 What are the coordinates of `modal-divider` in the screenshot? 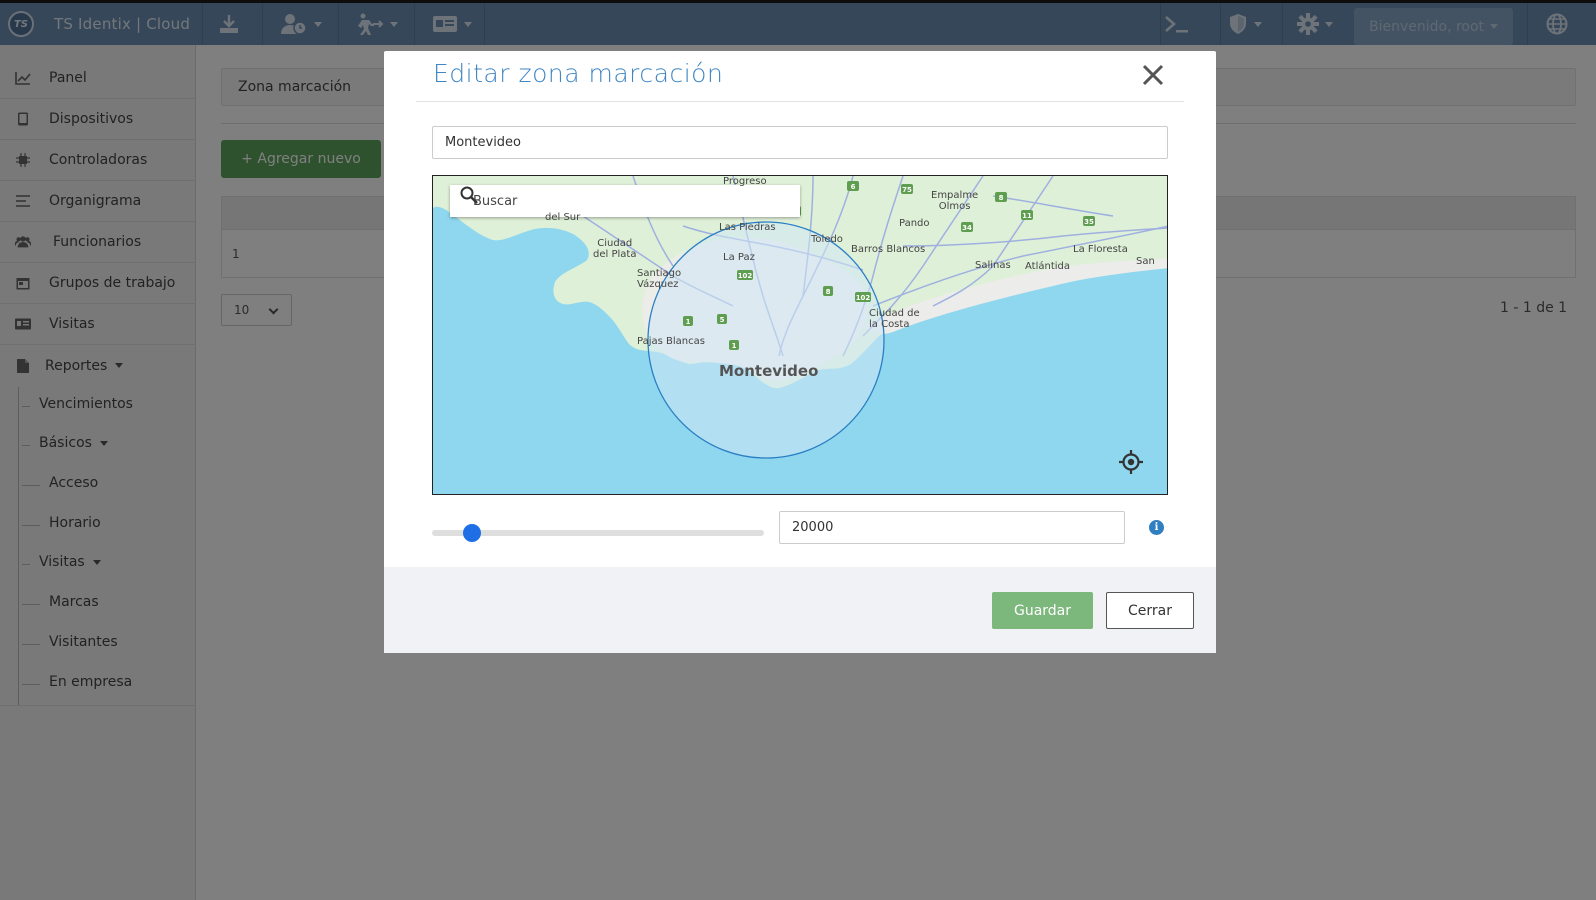 It's located at (800, 101).